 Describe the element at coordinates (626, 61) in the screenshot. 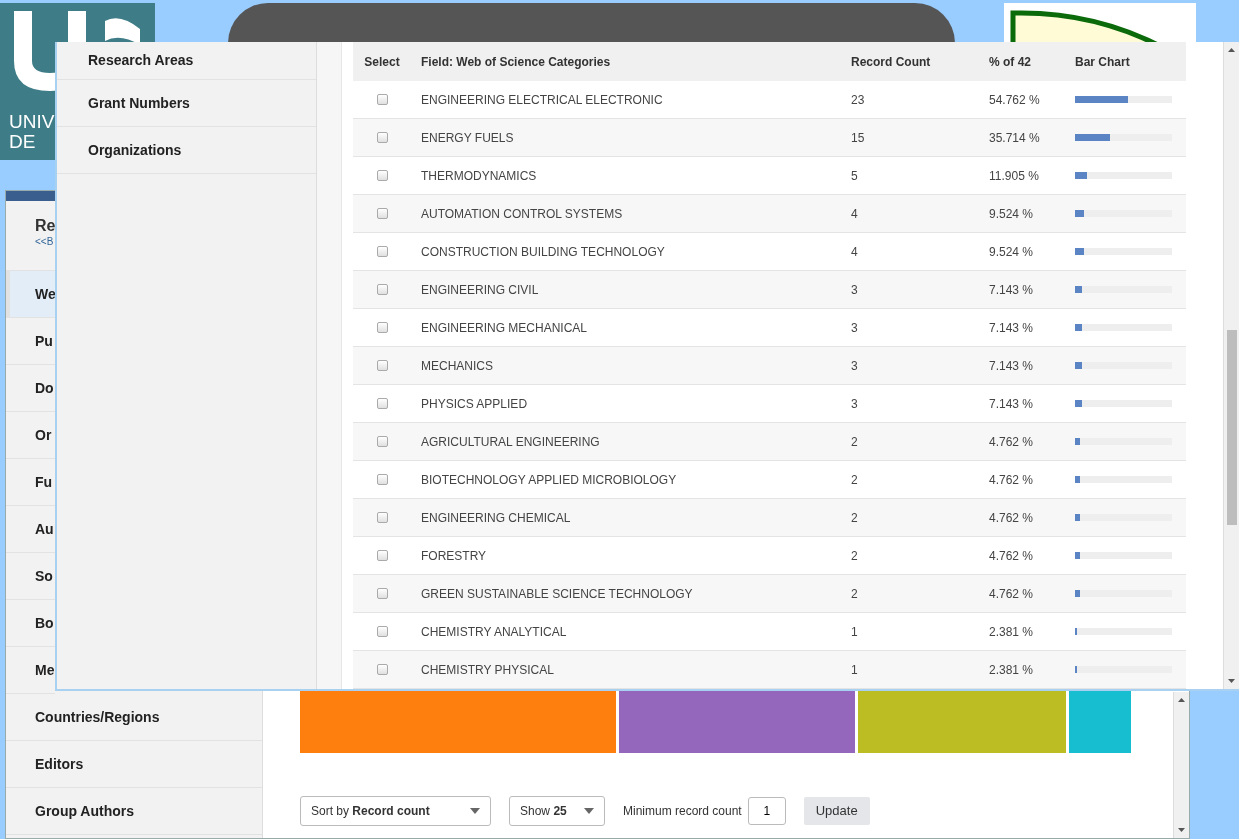

I see `column-header: Field: Web of Science Categories` at that location.